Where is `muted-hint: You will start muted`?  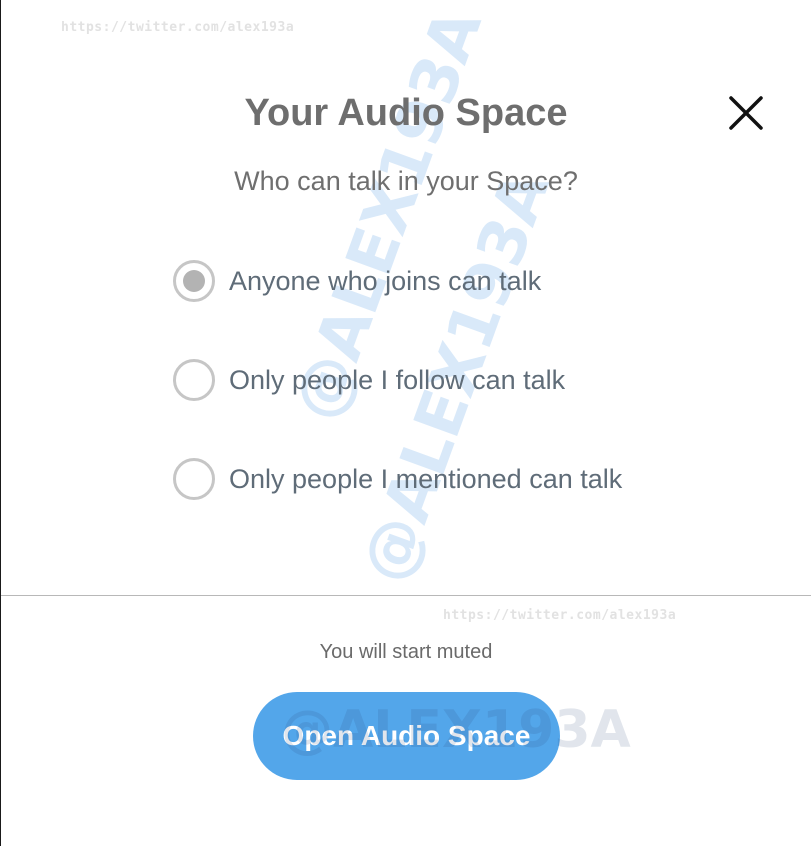 muted-hint: You will start muted is located at coordinates (406, 652).